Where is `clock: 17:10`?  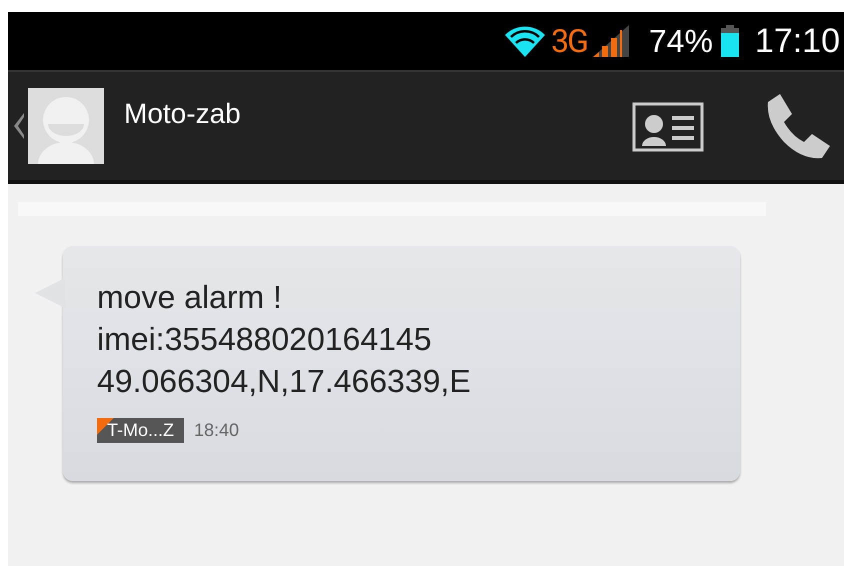
clock: 17:10 is located at coordinates (797, 41).